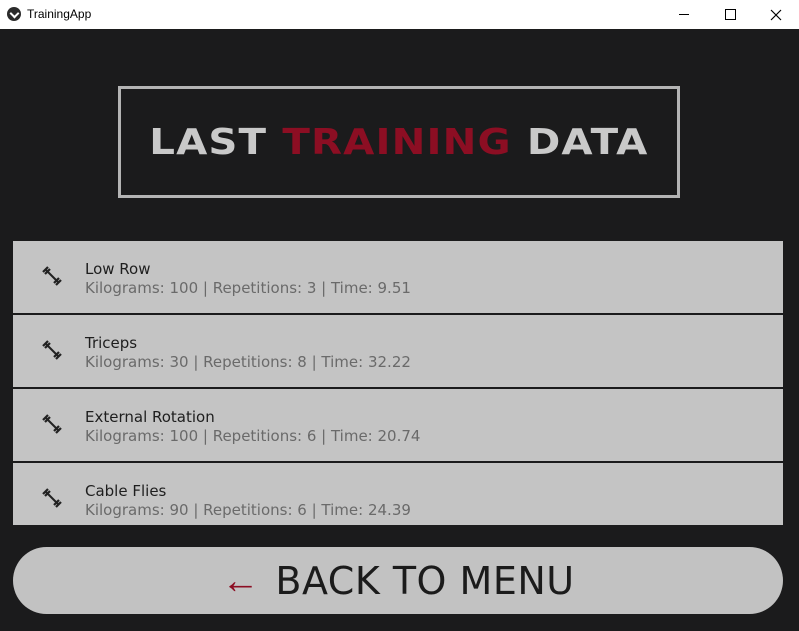 This screenshot has height=631, width=799. I want to click on minimize-button, so click(684, 14).